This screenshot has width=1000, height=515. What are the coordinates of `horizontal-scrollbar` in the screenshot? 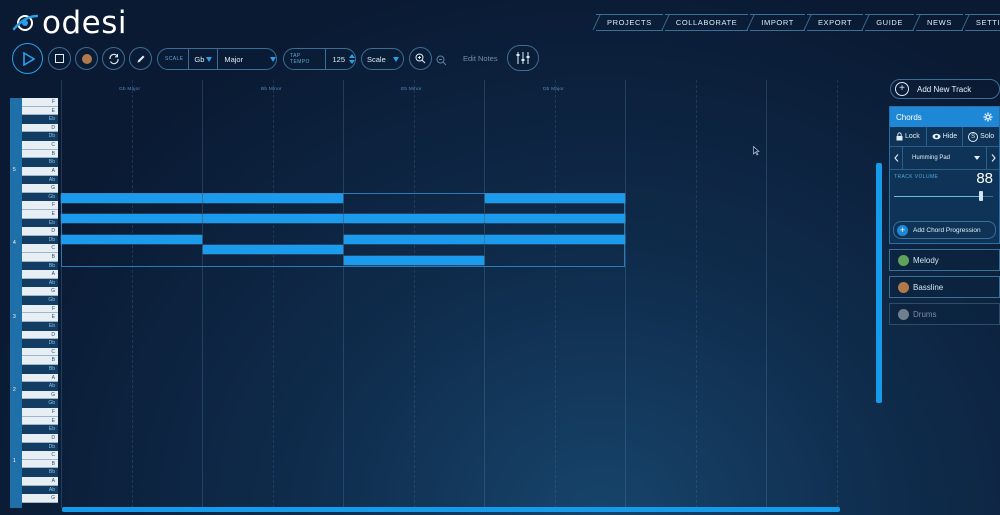 It's located at (451, 509).